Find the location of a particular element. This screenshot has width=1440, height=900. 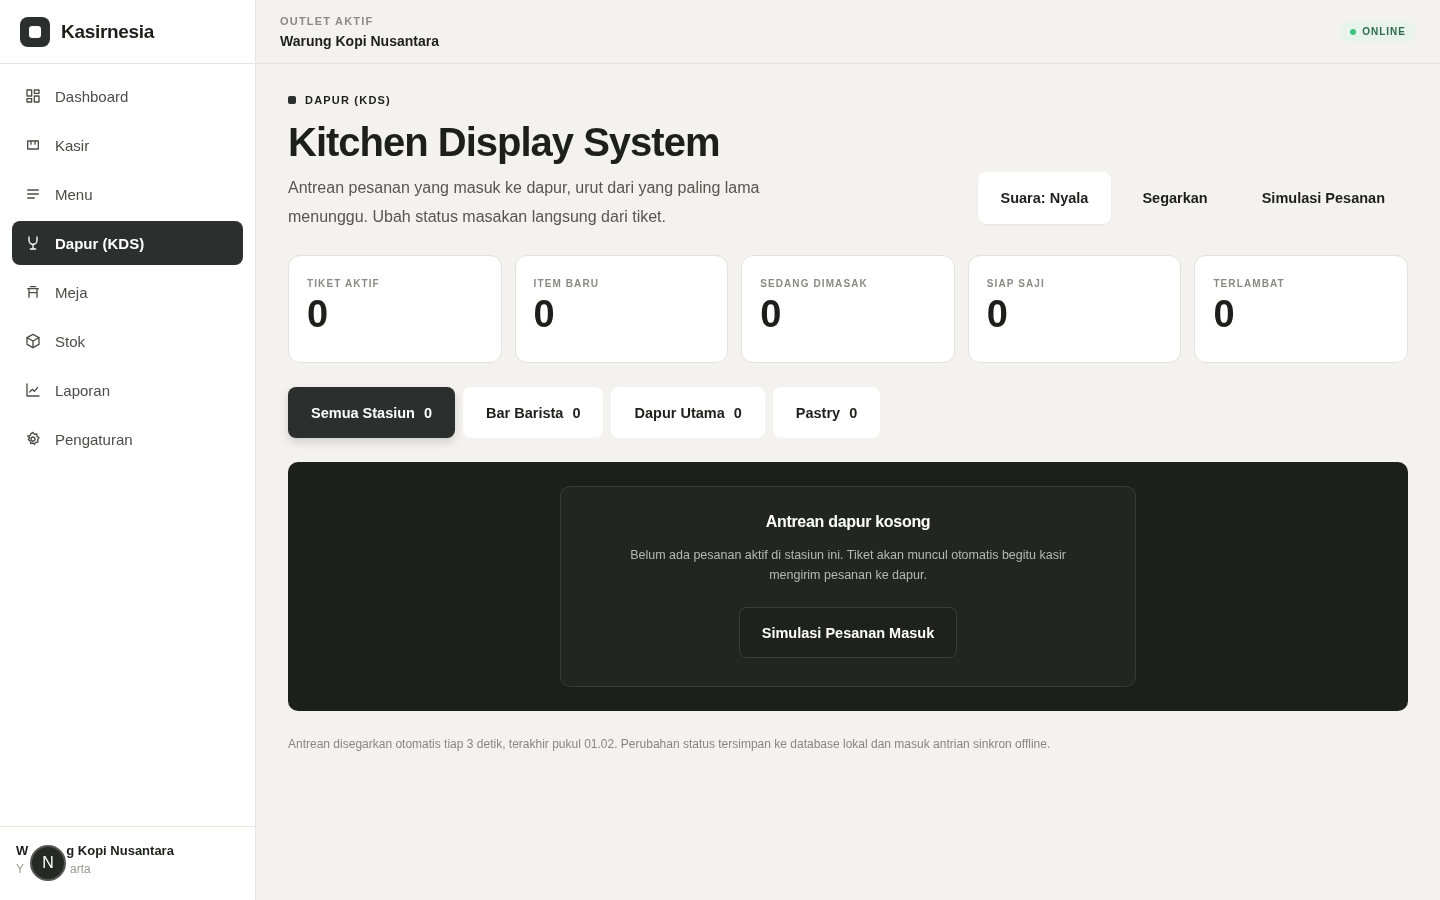

stat-label: ITEM BARU is located at coordinates (567, 283).